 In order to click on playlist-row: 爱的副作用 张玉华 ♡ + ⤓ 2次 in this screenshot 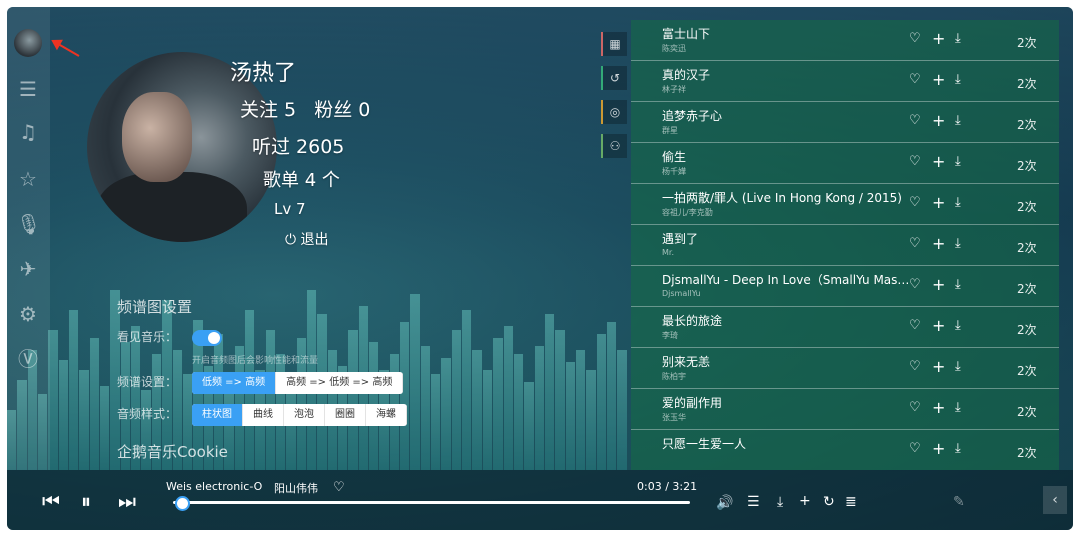, I will do `click(845, 409)`.